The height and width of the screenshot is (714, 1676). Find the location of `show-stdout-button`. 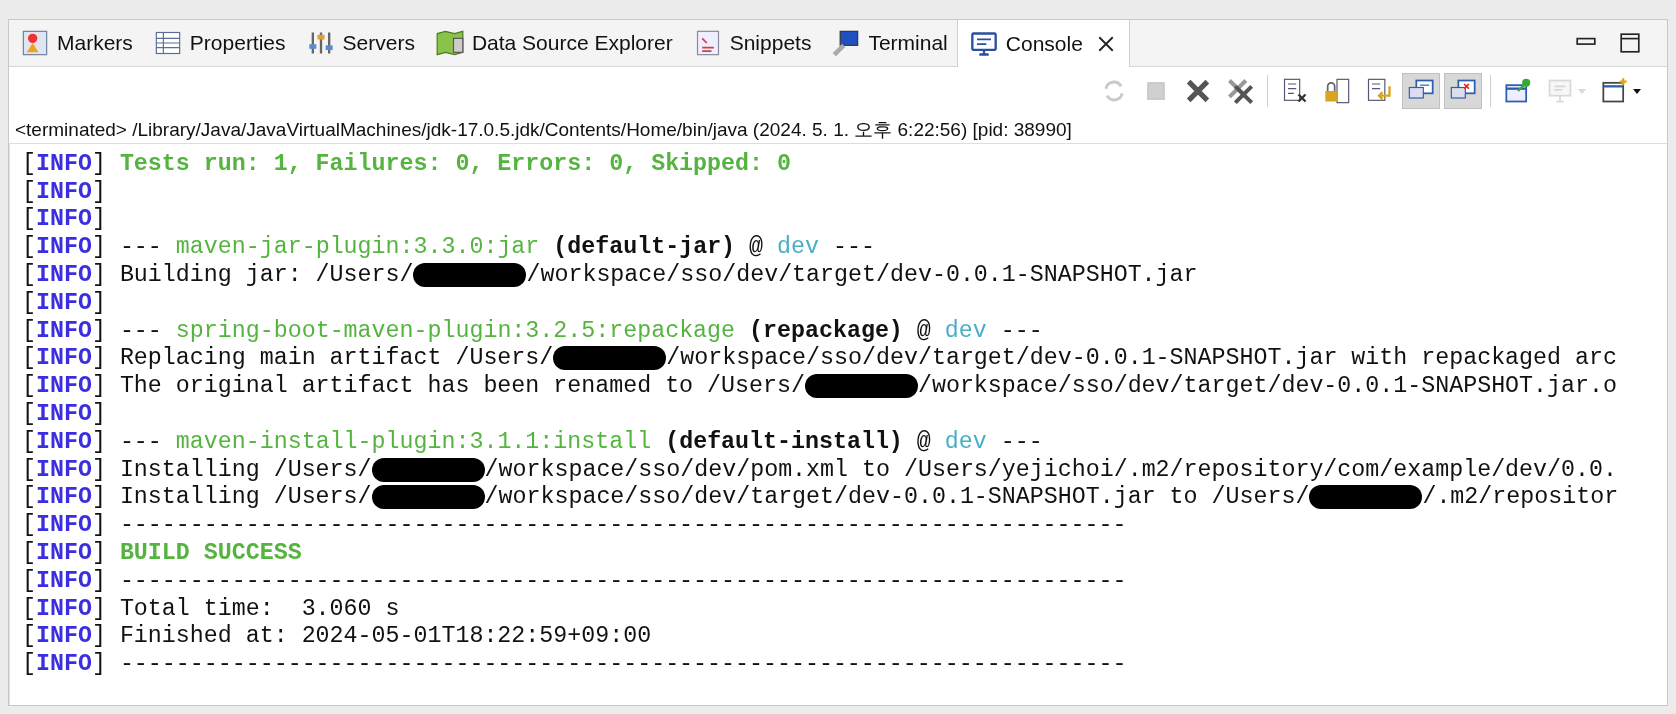

show-stdout-button is located at coordinates (1421, 91).